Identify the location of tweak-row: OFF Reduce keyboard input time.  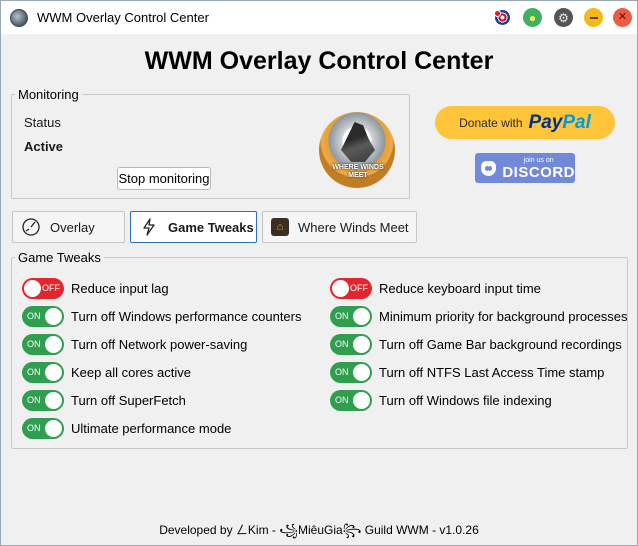
(435, 288).